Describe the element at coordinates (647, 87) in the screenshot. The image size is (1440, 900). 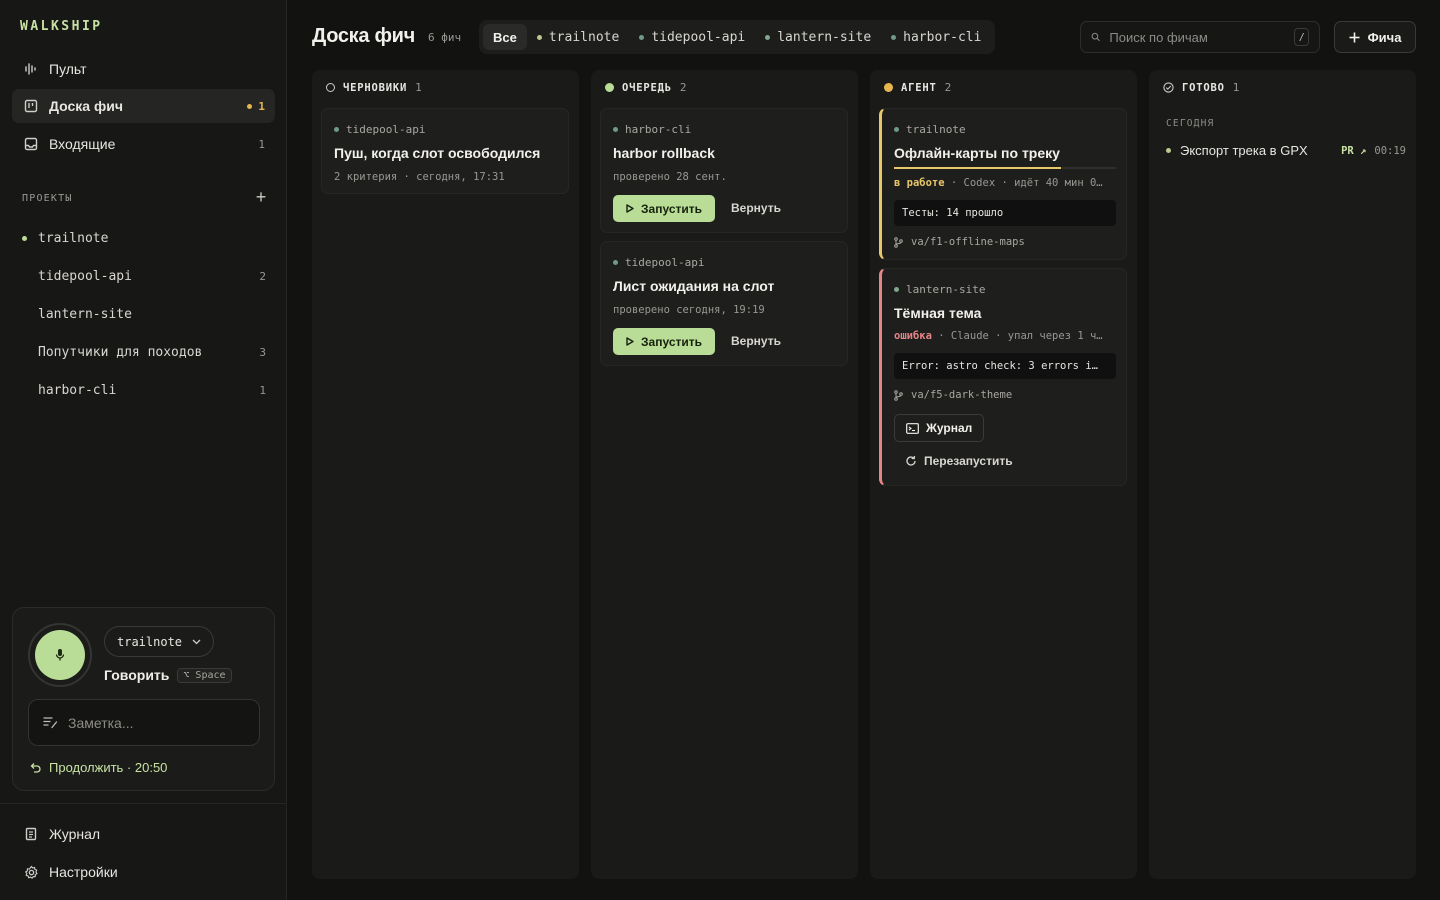
I see `column-title: ОЧЕРЕДЬ` at that location.